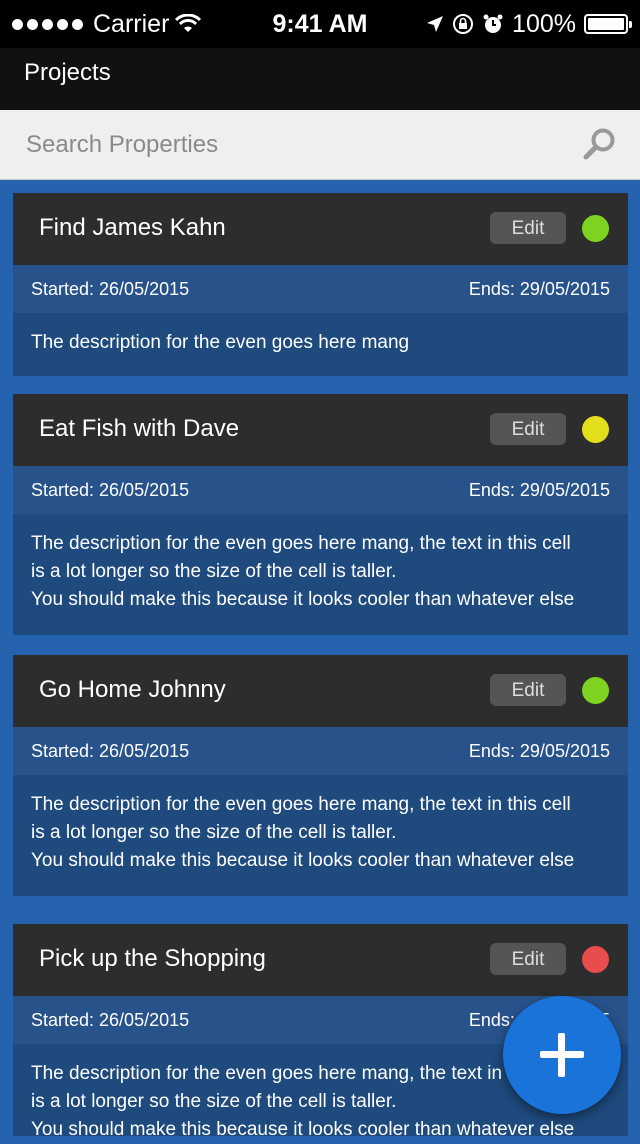  I want to click on project-title: Pick up the Shopping, so click(152, 958).